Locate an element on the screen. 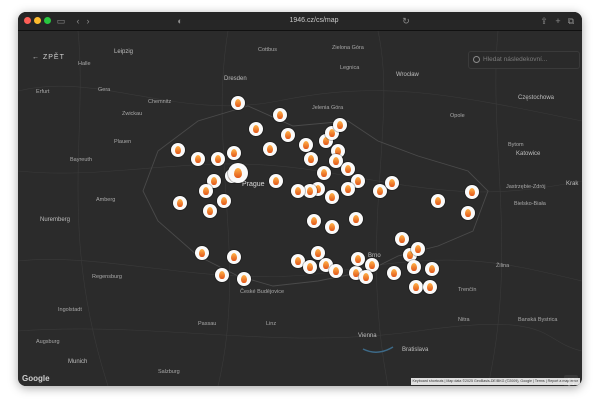  google-logo: Google is located at coordinates (36, 378).